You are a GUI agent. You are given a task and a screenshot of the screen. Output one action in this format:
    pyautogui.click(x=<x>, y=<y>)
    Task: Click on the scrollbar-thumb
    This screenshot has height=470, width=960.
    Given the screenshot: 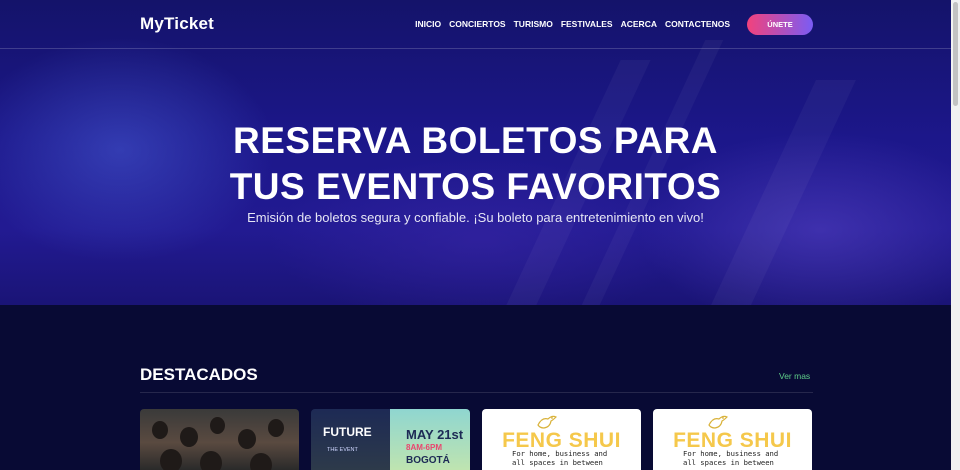 What is the action you would take?
    pyautogui.click(x=955, y=54)
    